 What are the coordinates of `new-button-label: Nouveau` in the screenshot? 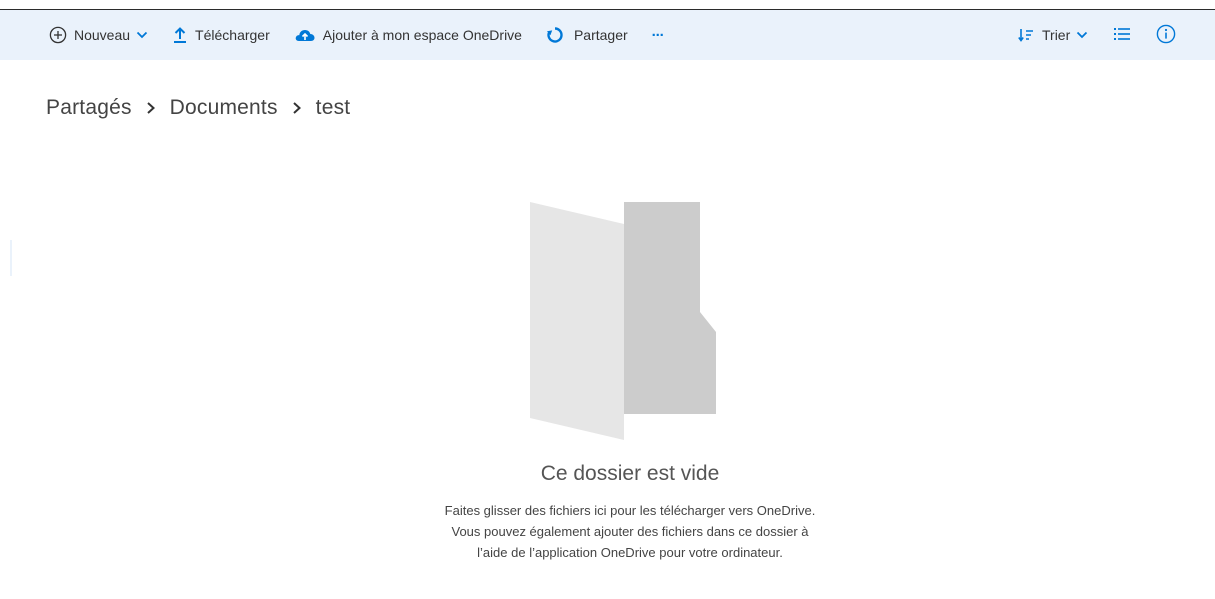 It's located at (102, 35).